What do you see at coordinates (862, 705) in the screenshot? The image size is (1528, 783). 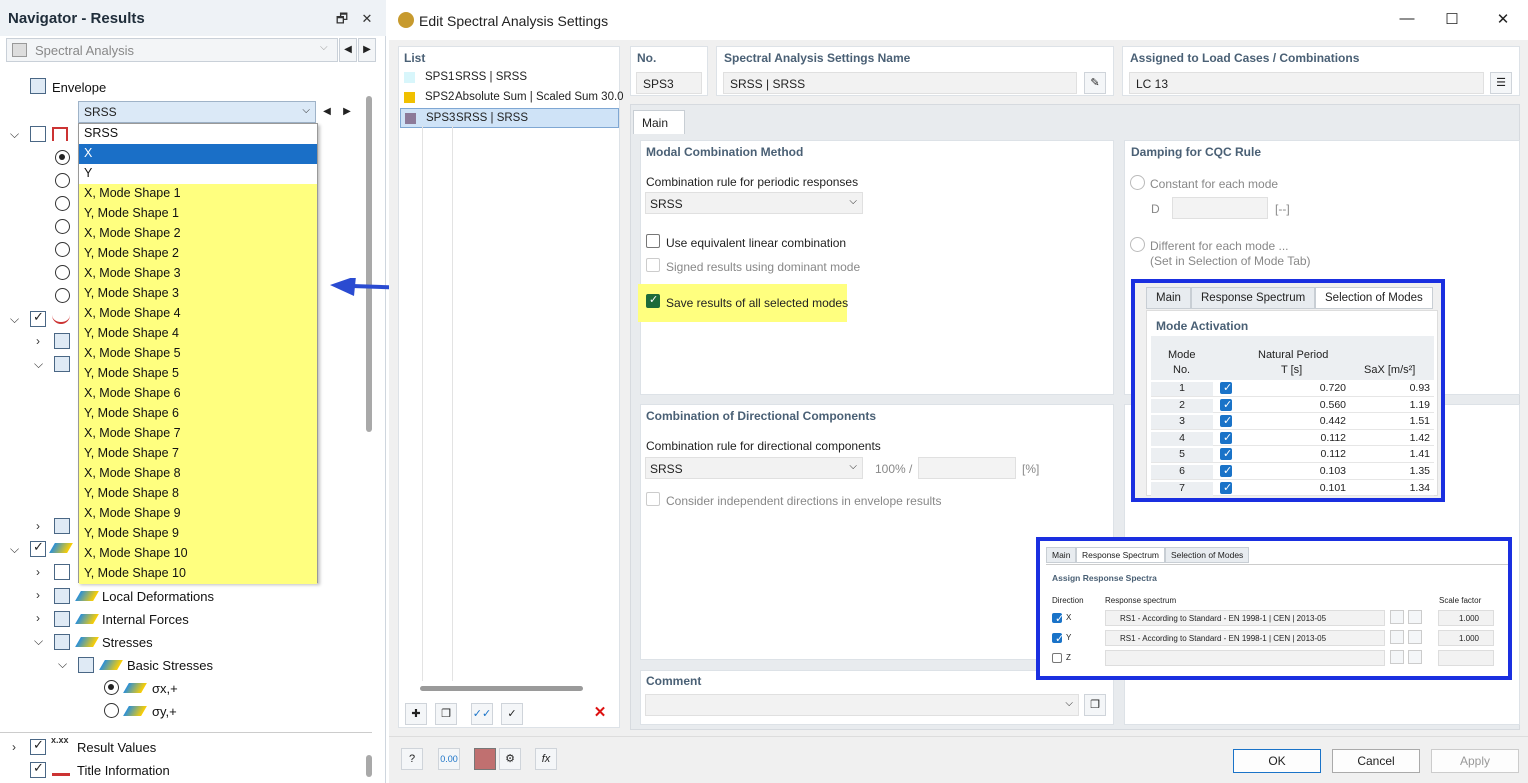 I see `comment-field: ⌵` at bounding box center [862, 705].